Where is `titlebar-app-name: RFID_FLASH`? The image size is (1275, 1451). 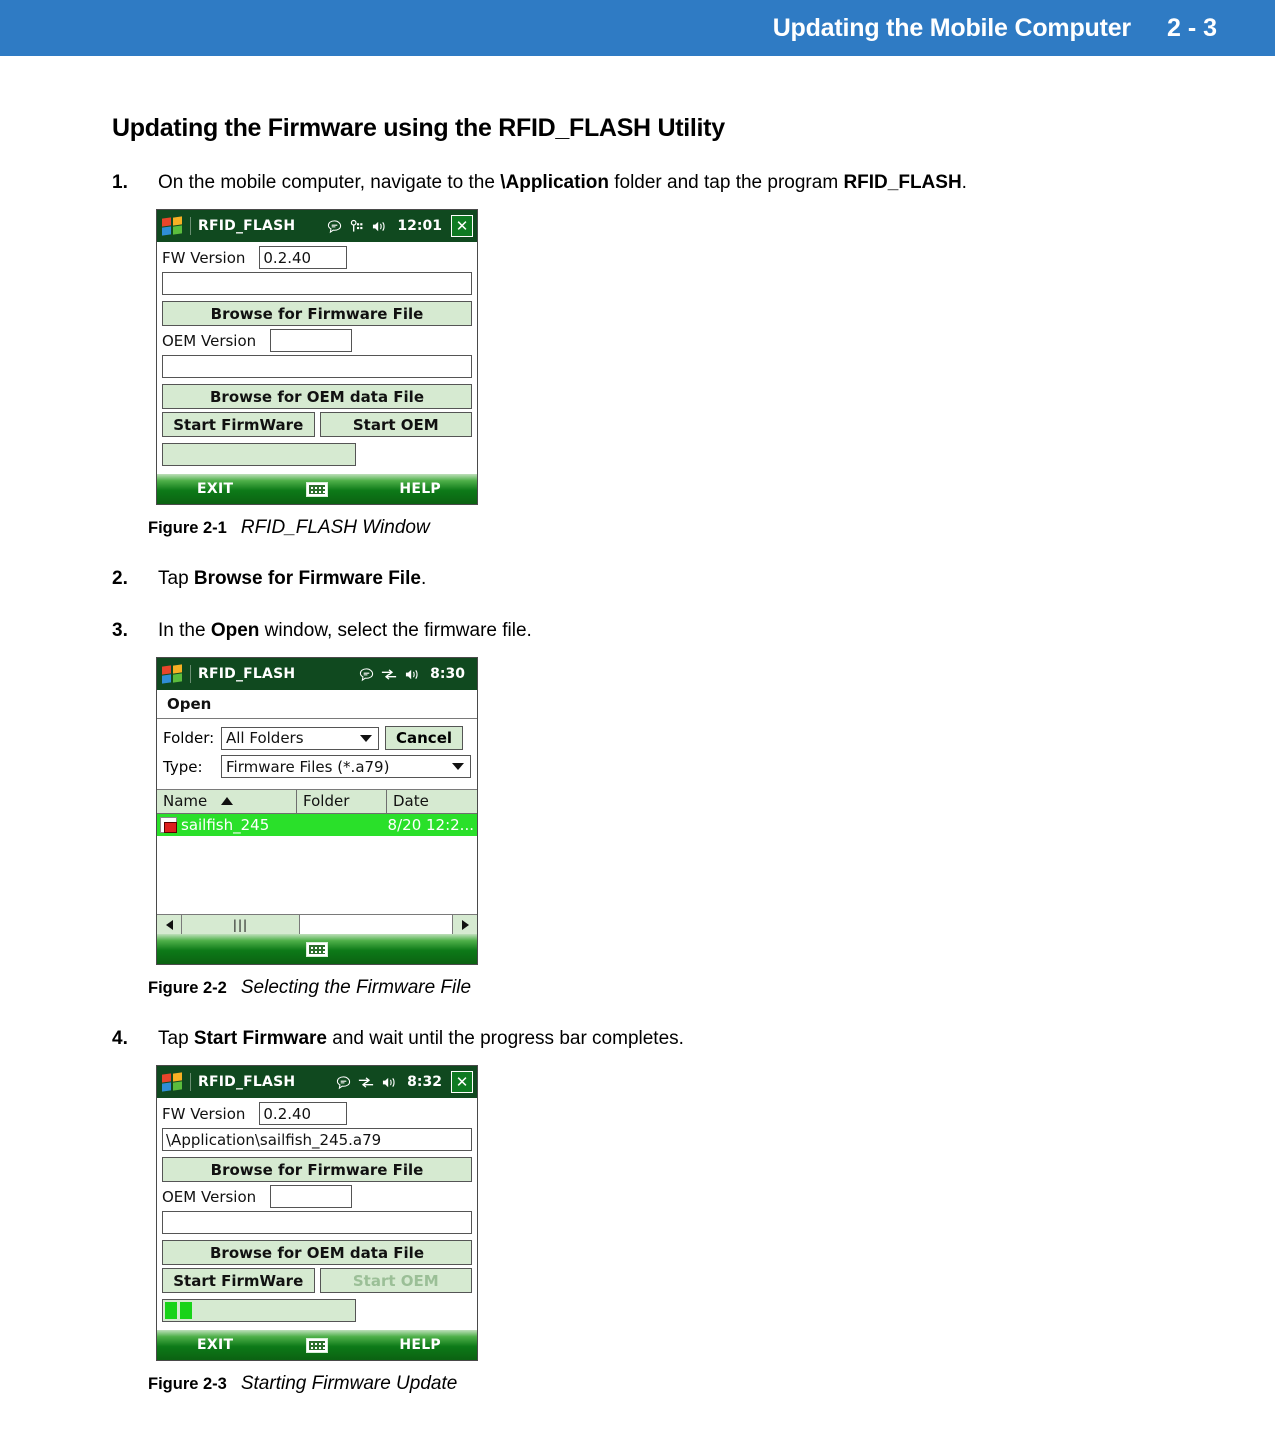 titlebar-app-name: RFID_FLASH is located at coordinates (247, 226).